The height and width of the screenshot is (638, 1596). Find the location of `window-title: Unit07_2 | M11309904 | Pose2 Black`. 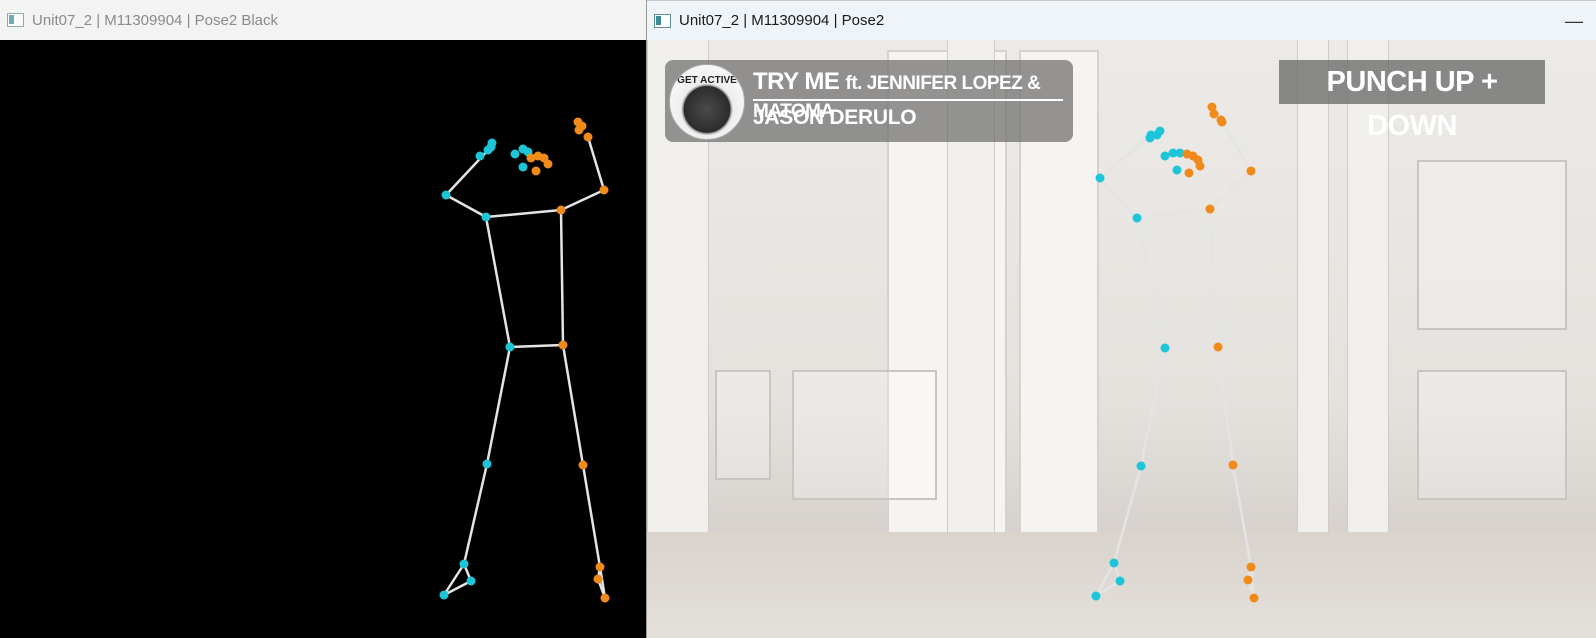

window-title: Unit07_2 | M11309904 | Pose2 Black is located at coordinates (155, 20).